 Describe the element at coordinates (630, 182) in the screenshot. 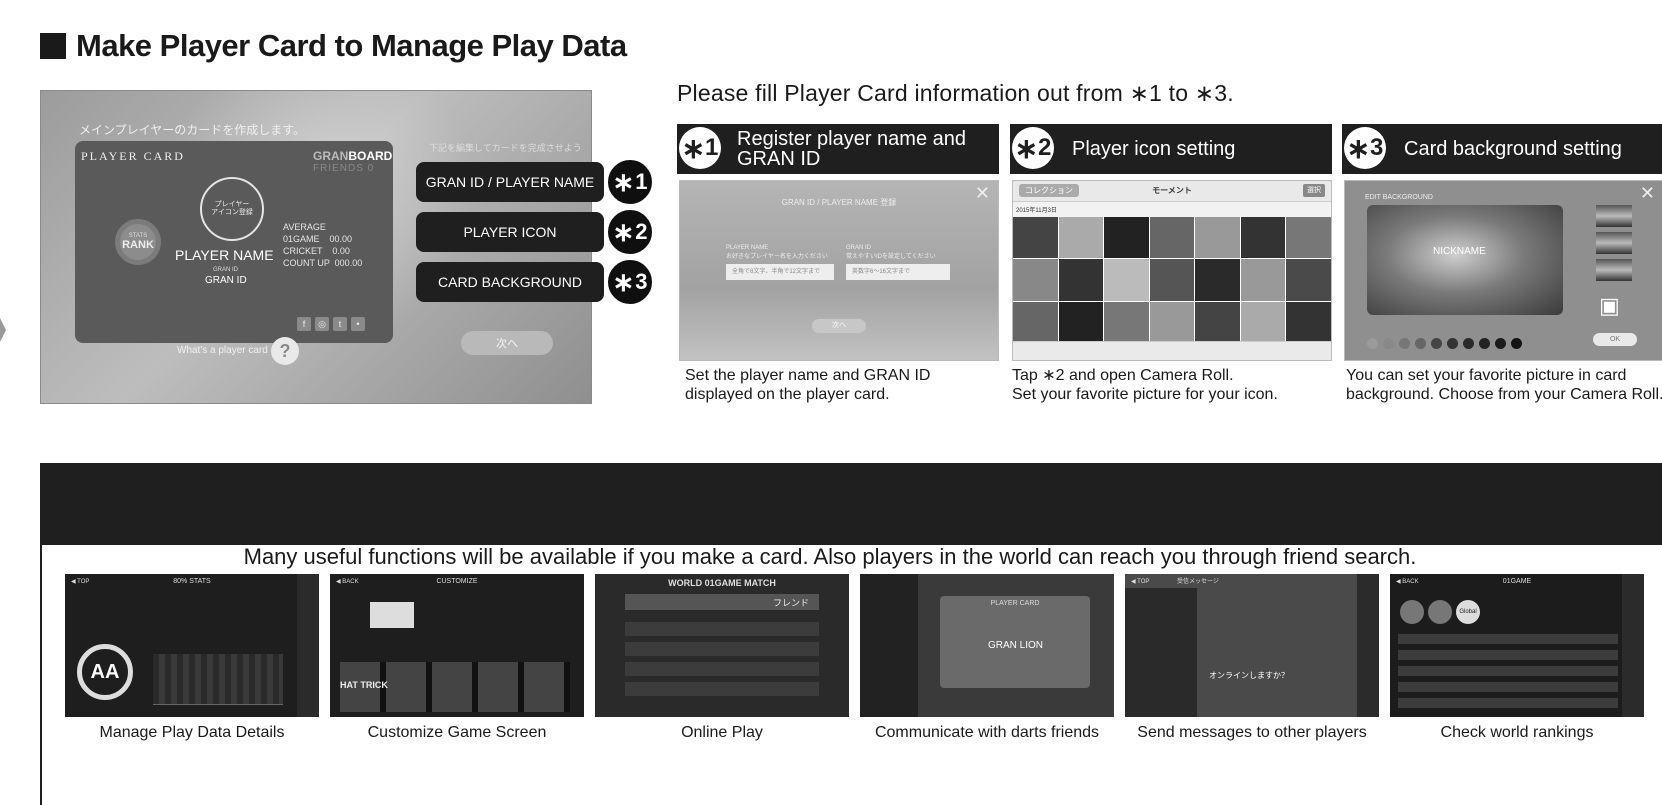

I see `badge-step-1: ∗ 1` at that location.